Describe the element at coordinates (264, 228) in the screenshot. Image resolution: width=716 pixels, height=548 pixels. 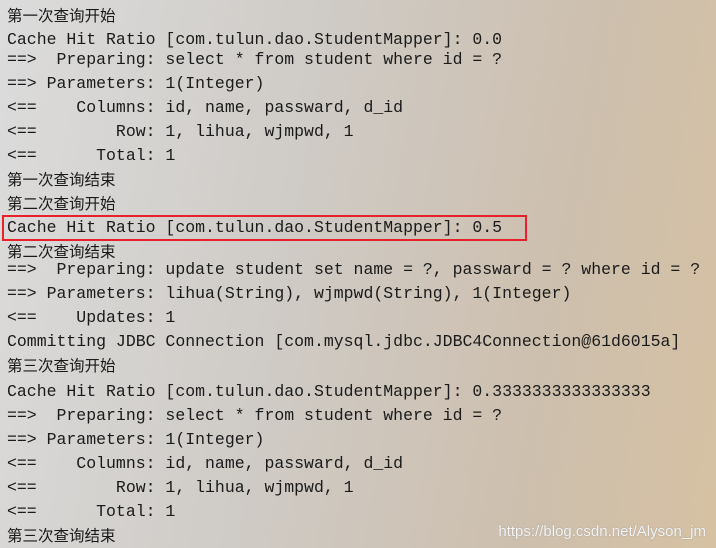
I see `highlight-box` at that location.